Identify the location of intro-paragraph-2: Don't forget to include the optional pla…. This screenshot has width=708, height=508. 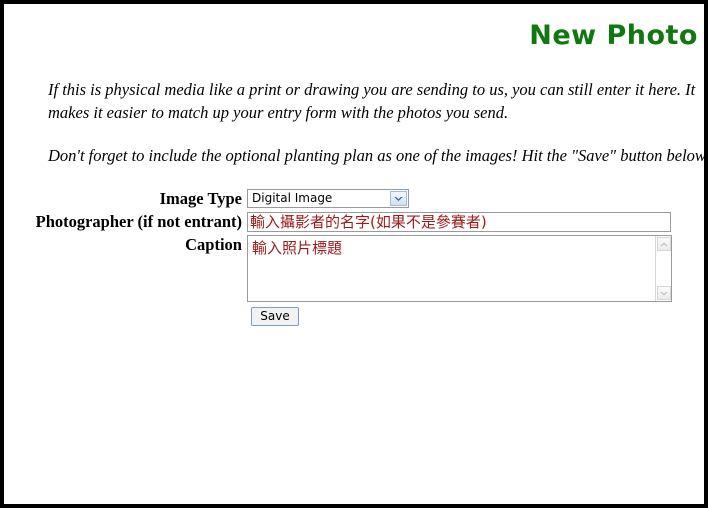
(376, 155).